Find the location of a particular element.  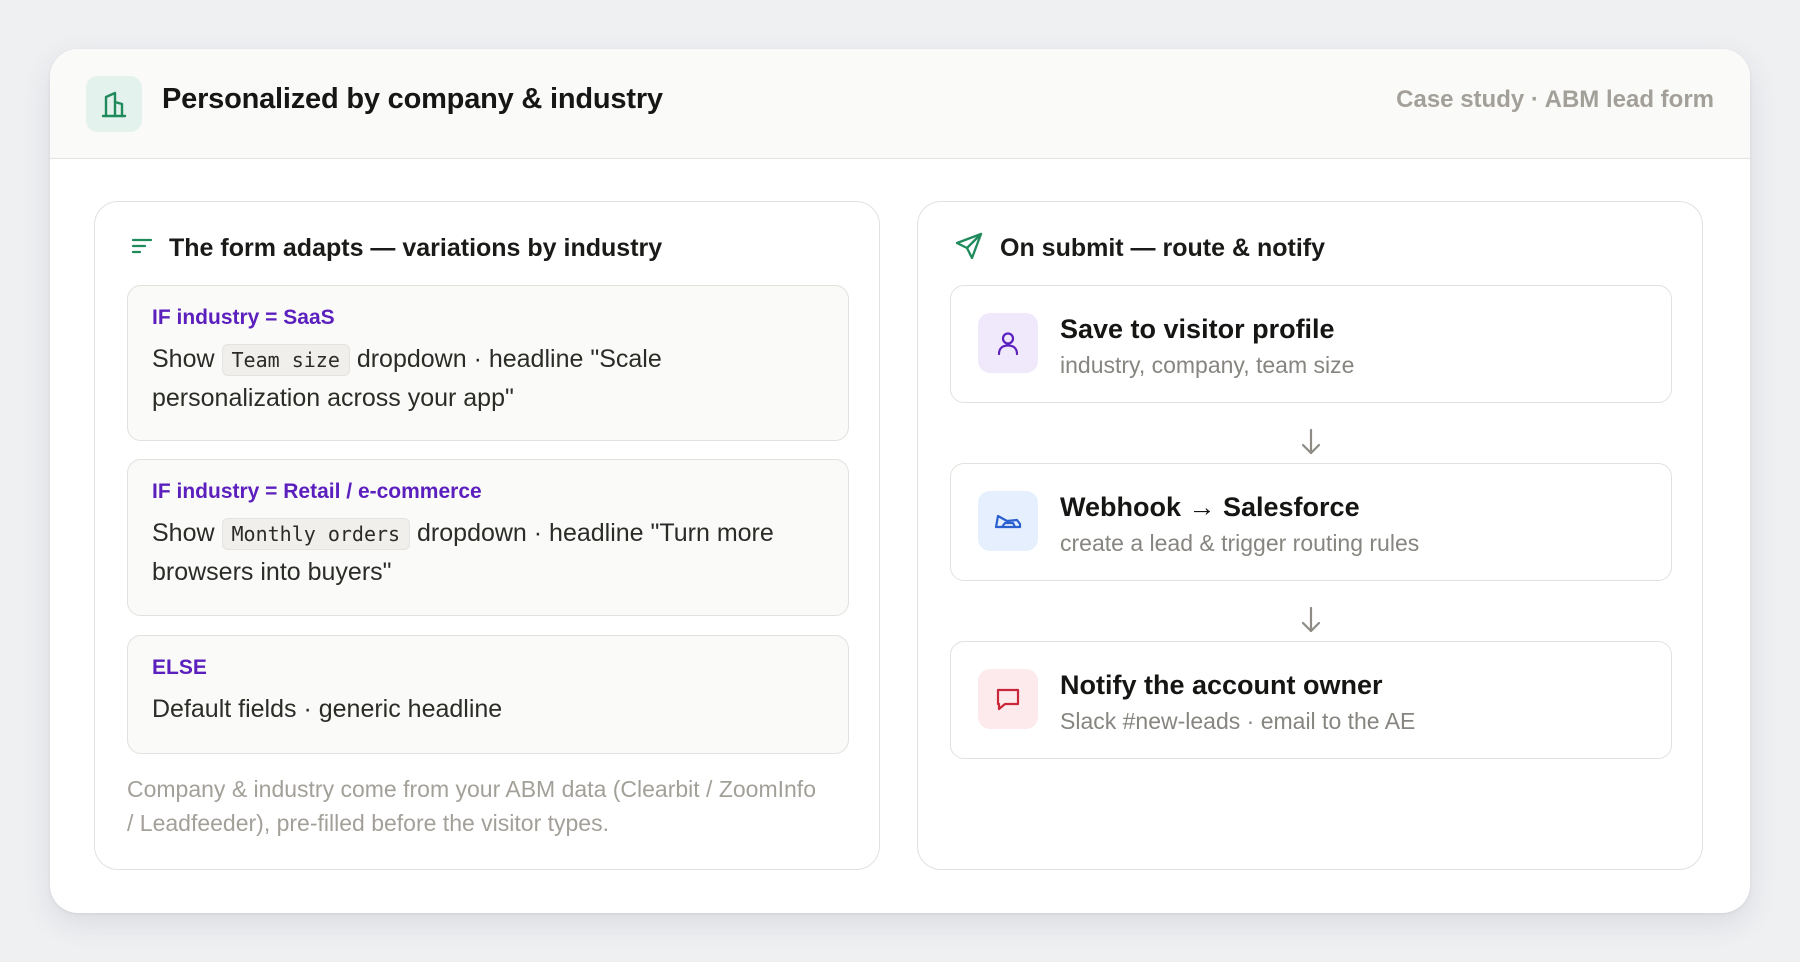

routing-panel-header: On submit — route & notify is located at coordinates (1139, 248).